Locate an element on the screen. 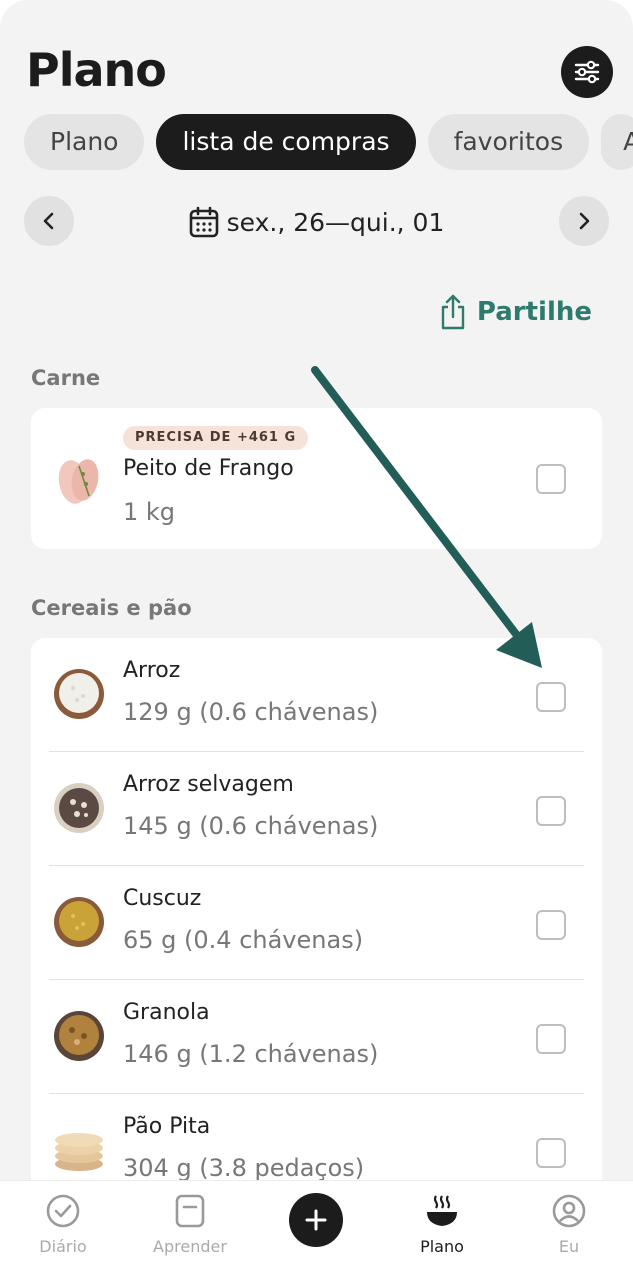 Image resolution: width=633 pixels, height=1280 pixels. nav-aprender-label: Aprender is located at coordinates (190, 1246).